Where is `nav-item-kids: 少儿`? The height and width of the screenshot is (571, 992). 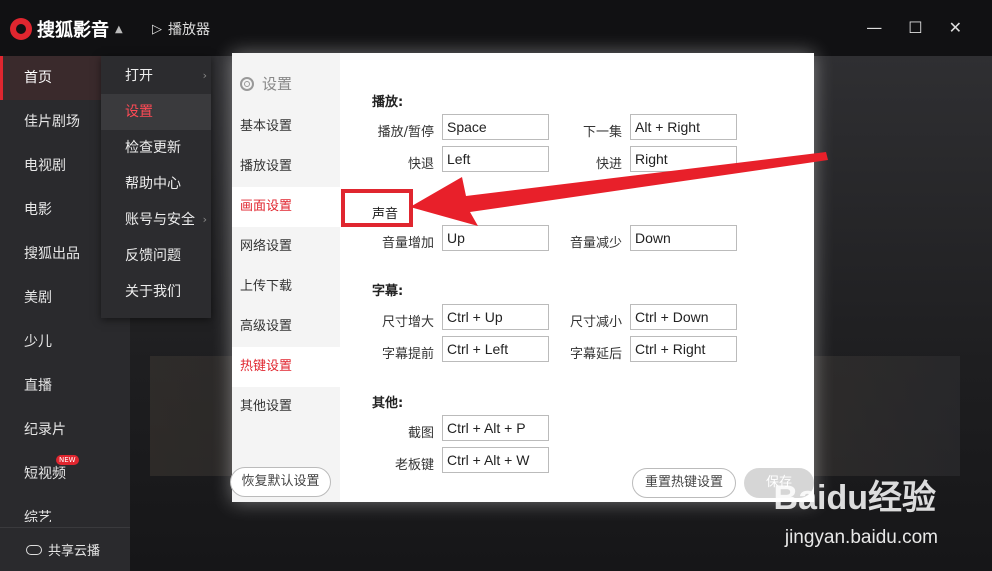 nav-item-kids: 少儿 is located at coordinates (65, 342).